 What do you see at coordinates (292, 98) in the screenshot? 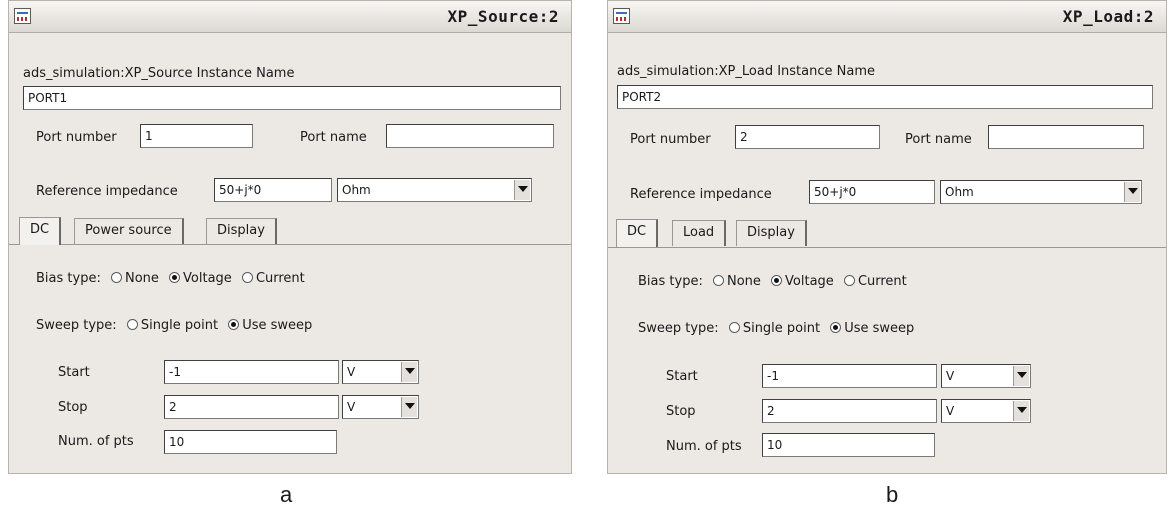
I see `instance-name-input: PORT1` at bounding box center [292, 98].